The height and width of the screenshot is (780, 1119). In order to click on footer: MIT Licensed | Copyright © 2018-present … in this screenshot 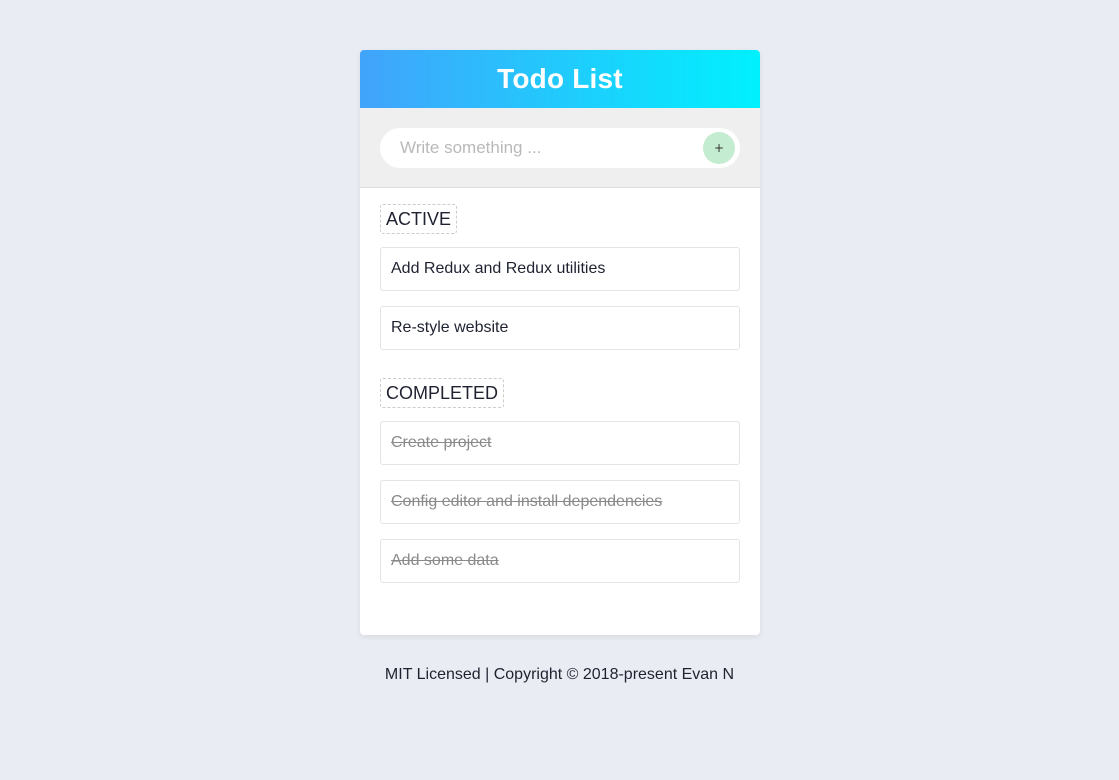, I will do `click(559, 674)`.